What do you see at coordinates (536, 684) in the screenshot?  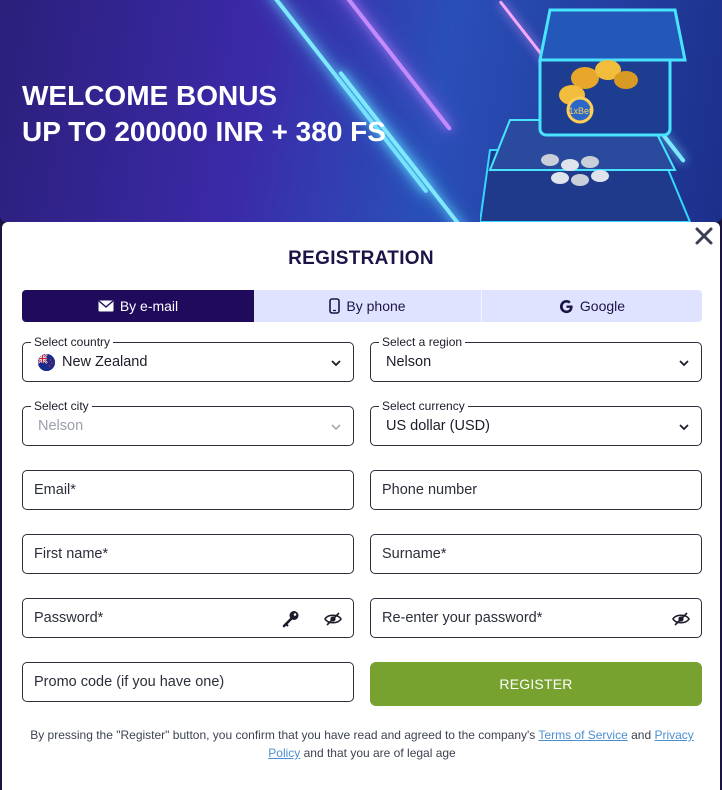 I see `register-button: REGISTER` at bounding box center [536, 684].